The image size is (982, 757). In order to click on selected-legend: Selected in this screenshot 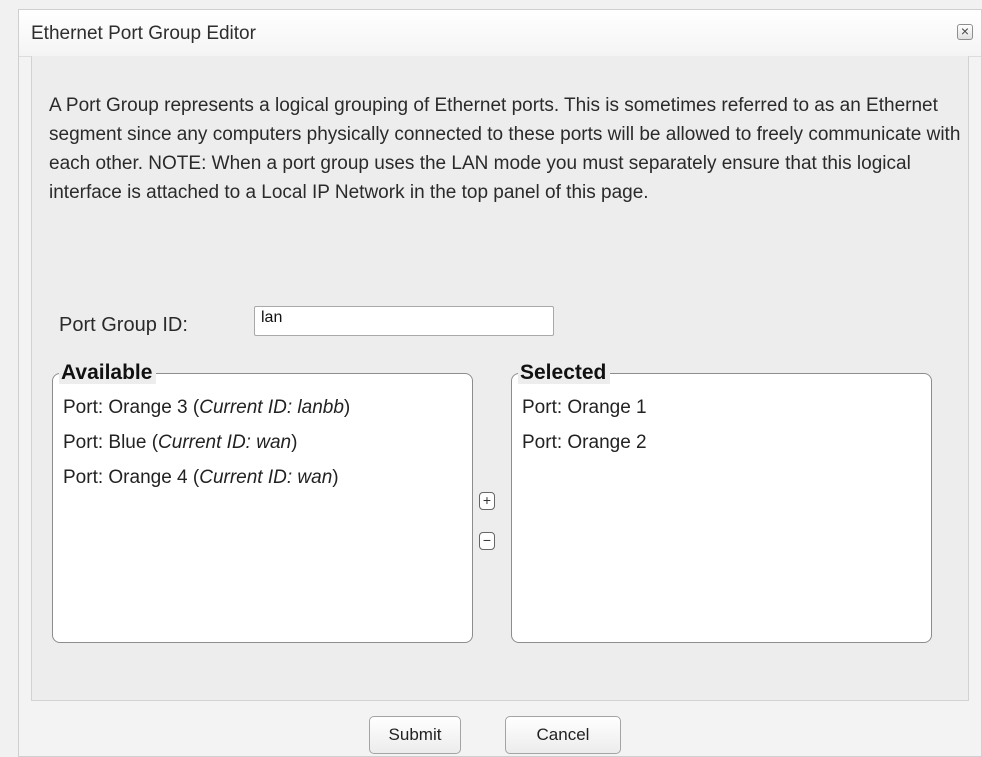, I will do `click(564, 373)`.